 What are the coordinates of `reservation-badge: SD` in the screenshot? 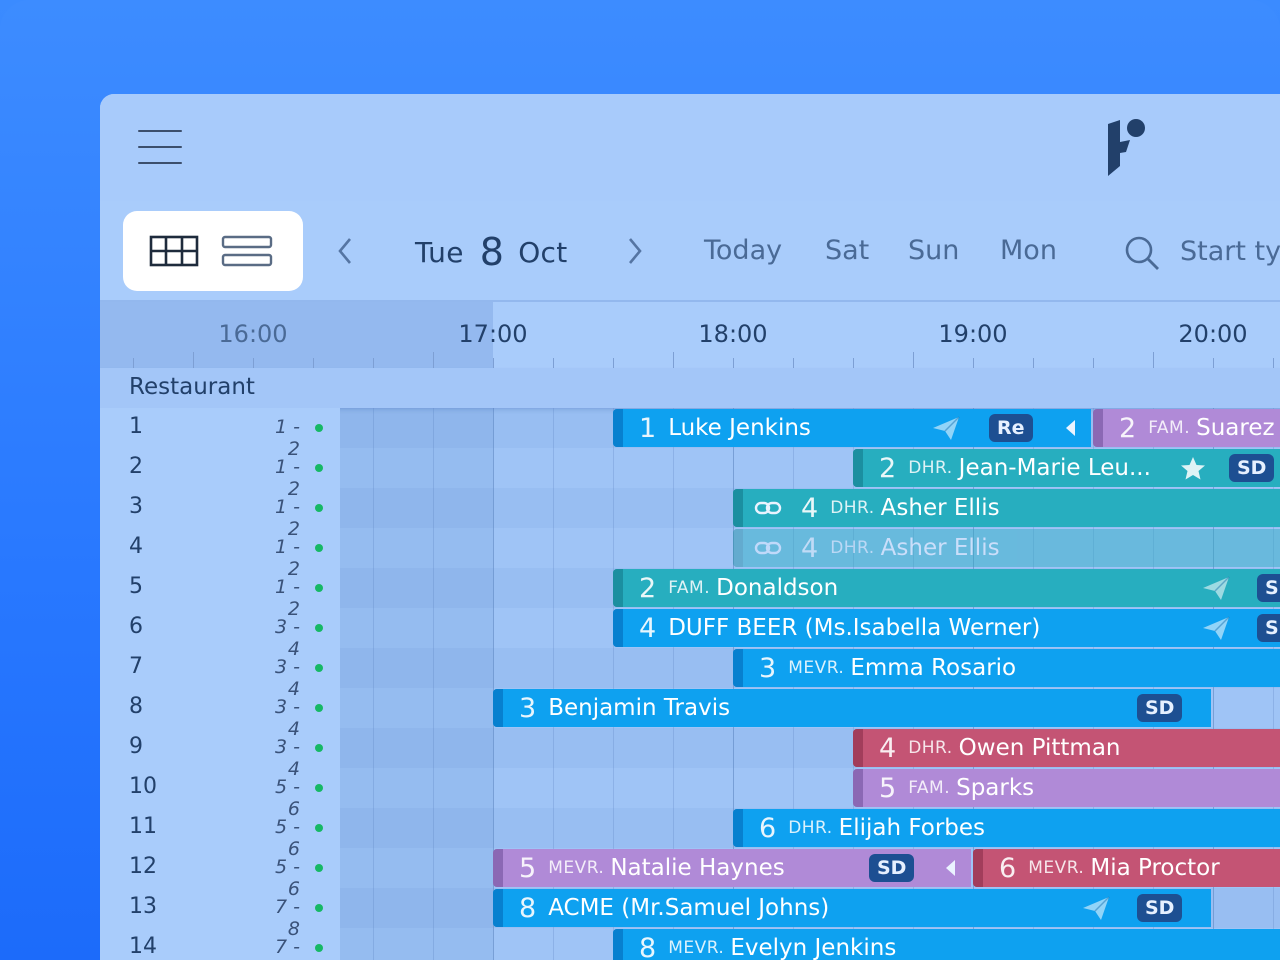 It's located at (1252, 468).